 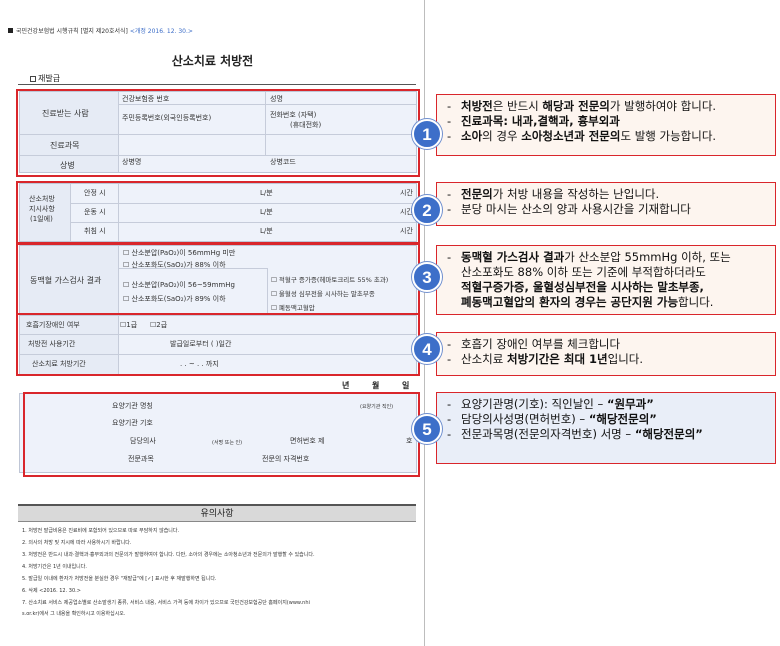 I want to click on note-text: 소아, so click(x=472, y=136).